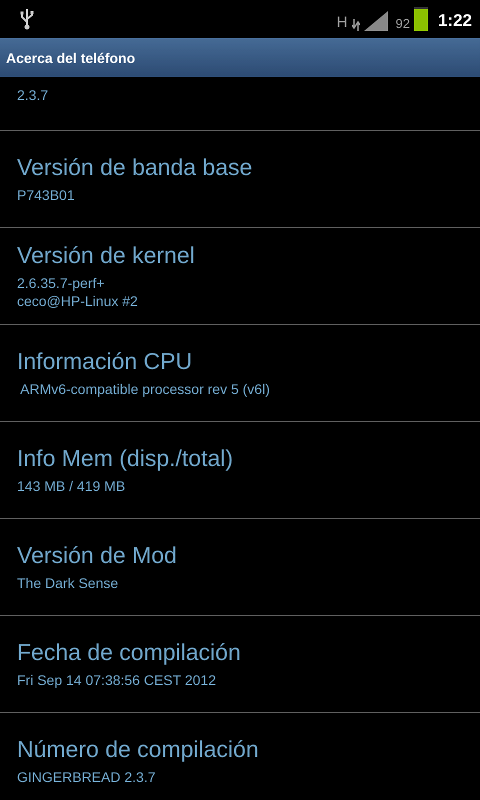  I want to click on network-type: H, so click(342, 22).